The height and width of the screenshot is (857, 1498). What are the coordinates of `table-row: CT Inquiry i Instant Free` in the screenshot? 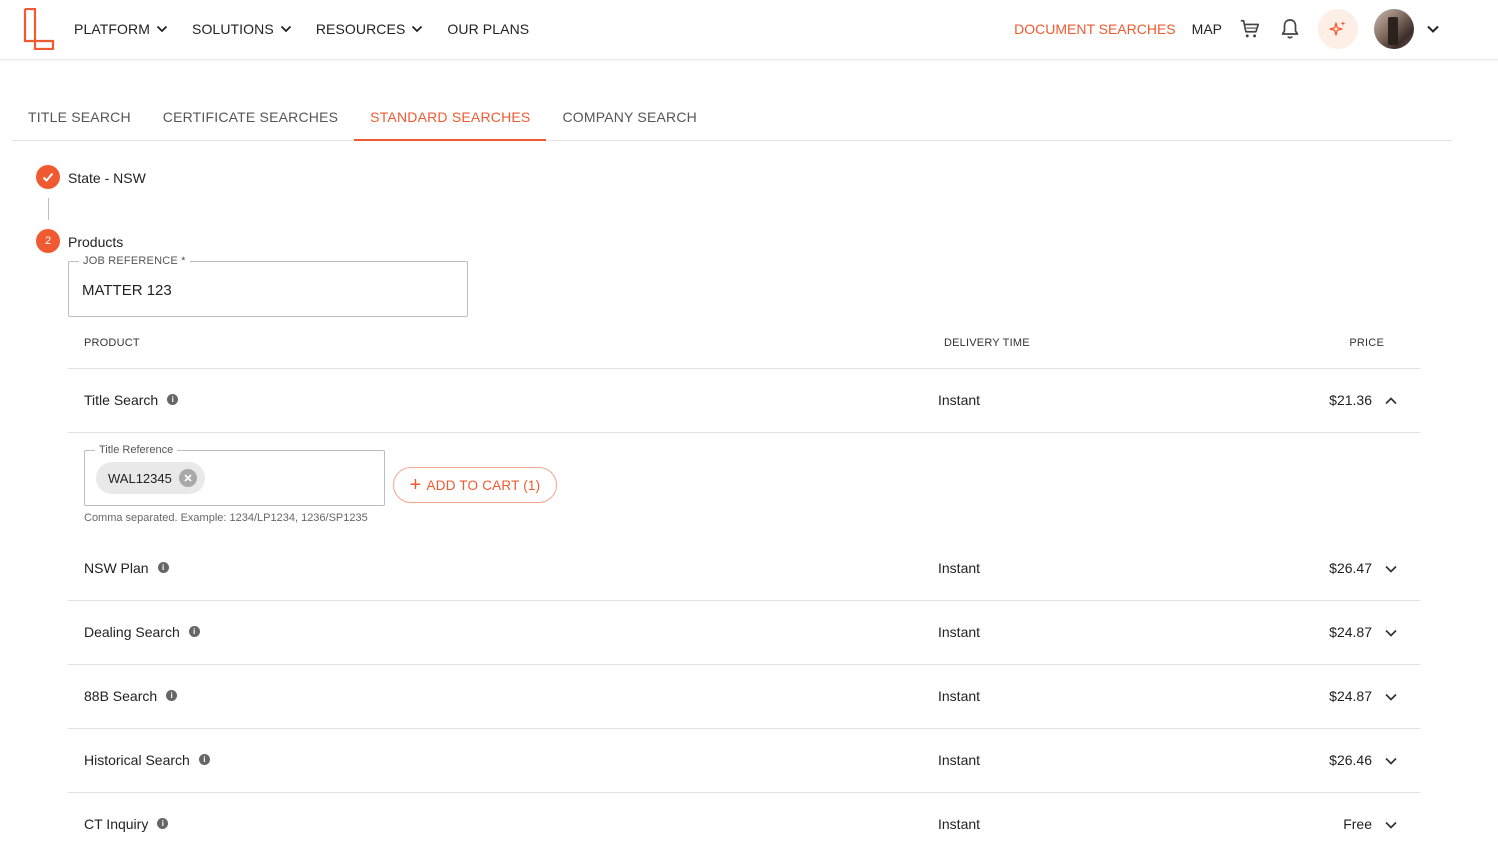 It's located at (744, 825).